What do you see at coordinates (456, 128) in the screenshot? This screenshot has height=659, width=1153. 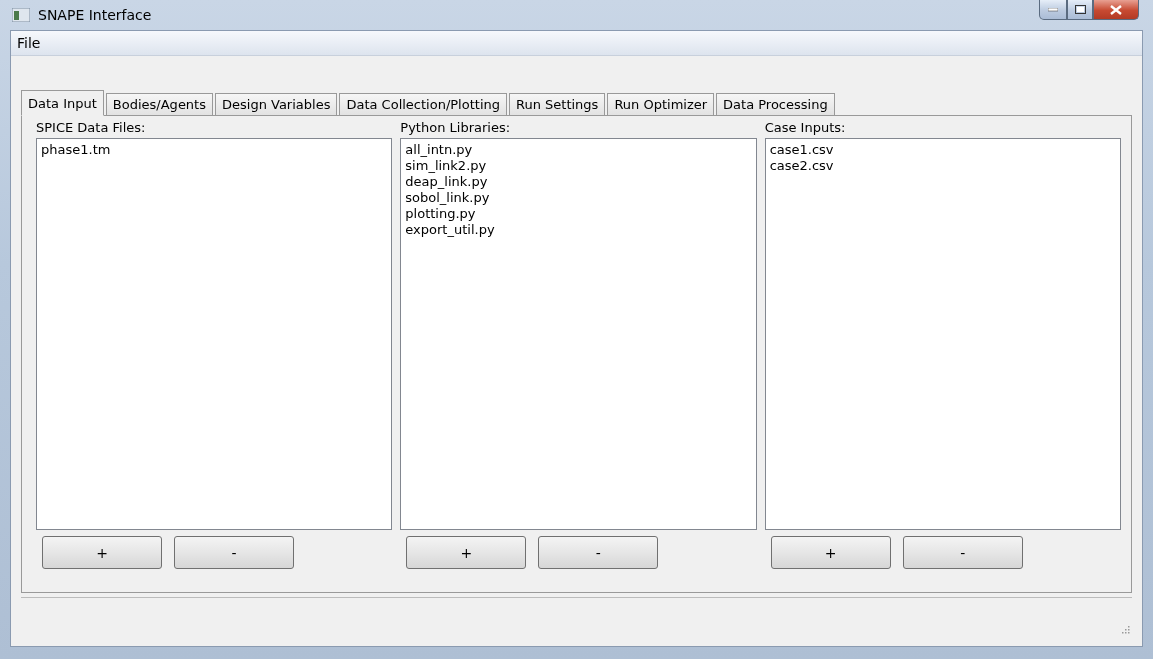 I see `list-label: Python Libraries:` at bounding box center [456, 128].